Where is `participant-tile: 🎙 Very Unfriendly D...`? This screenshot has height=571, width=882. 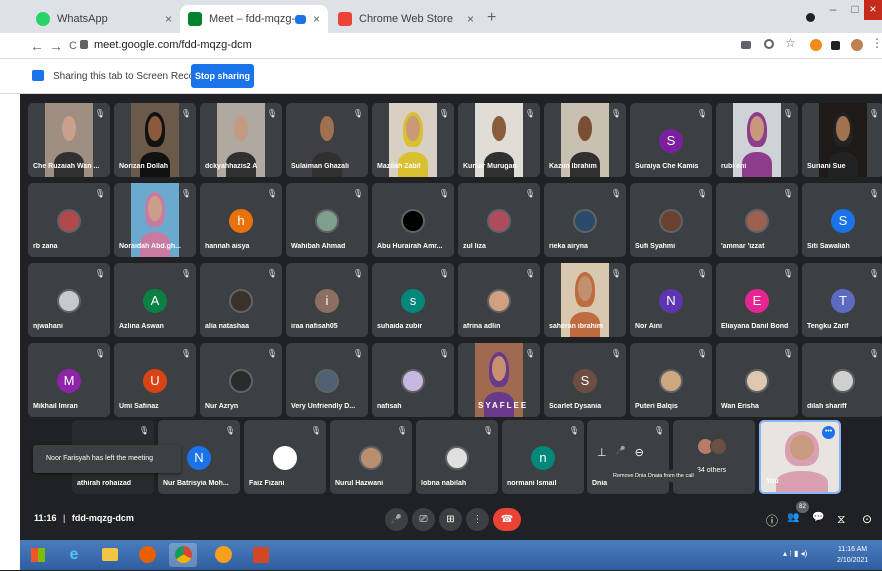 participant-tile: 🎙 Very Unfriendly D... is located at coordinates (327, 380).